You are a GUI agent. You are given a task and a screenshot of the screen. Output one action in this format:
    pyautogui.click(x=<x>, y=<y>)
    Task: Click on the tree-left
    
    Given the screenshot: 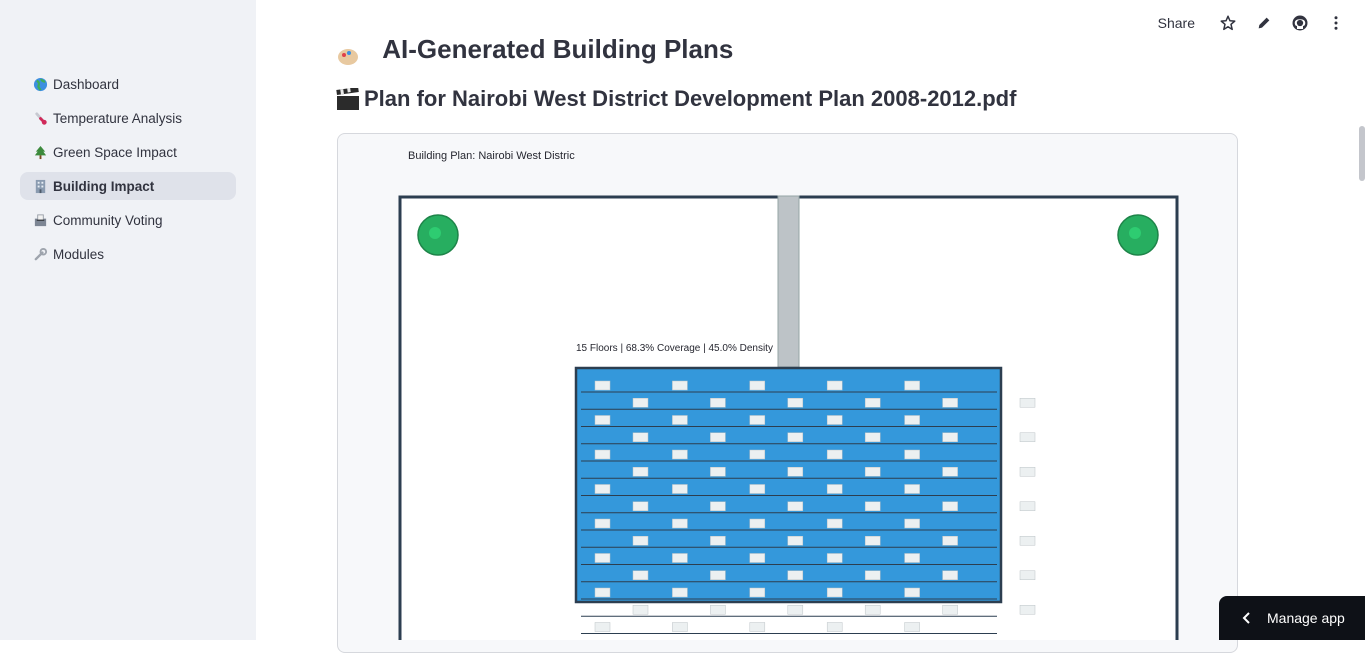 What is the action you would take?
    pyautogui.click(x=438, y=235)
    